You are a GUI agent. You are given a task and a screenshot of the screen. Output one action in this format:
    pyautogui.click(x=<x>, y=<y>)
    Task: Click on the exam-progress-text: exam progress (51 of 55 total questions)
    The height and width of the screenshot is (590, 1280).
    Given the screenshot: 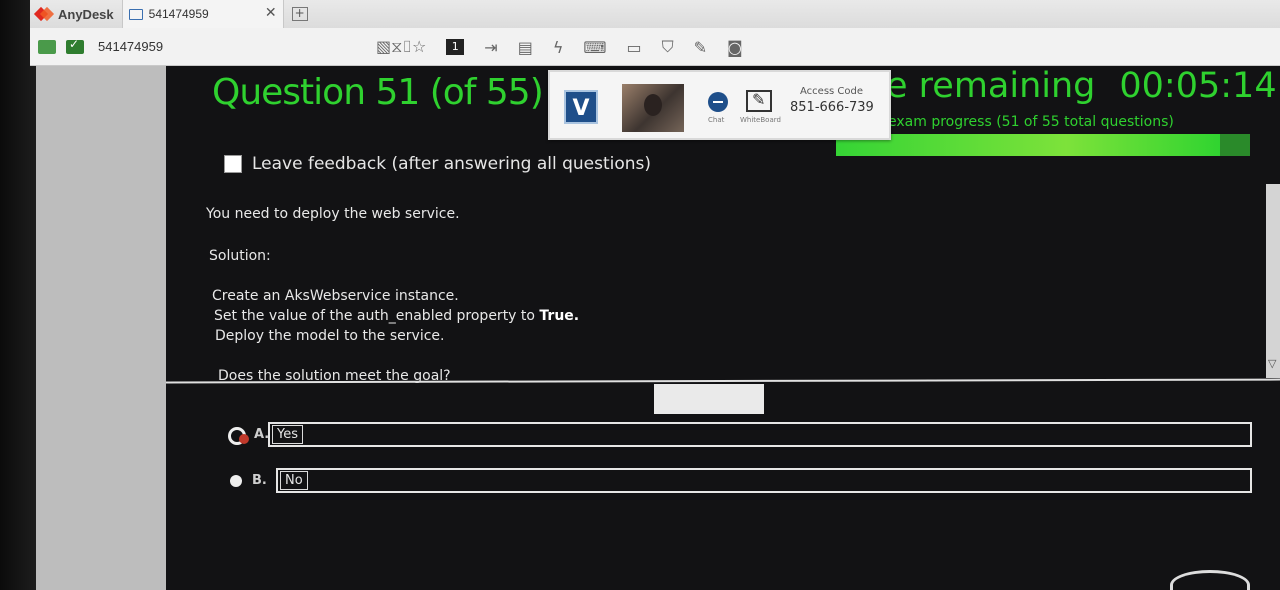 What is the action you would take?
    pyautogui.click(x=1031, y=122)
    